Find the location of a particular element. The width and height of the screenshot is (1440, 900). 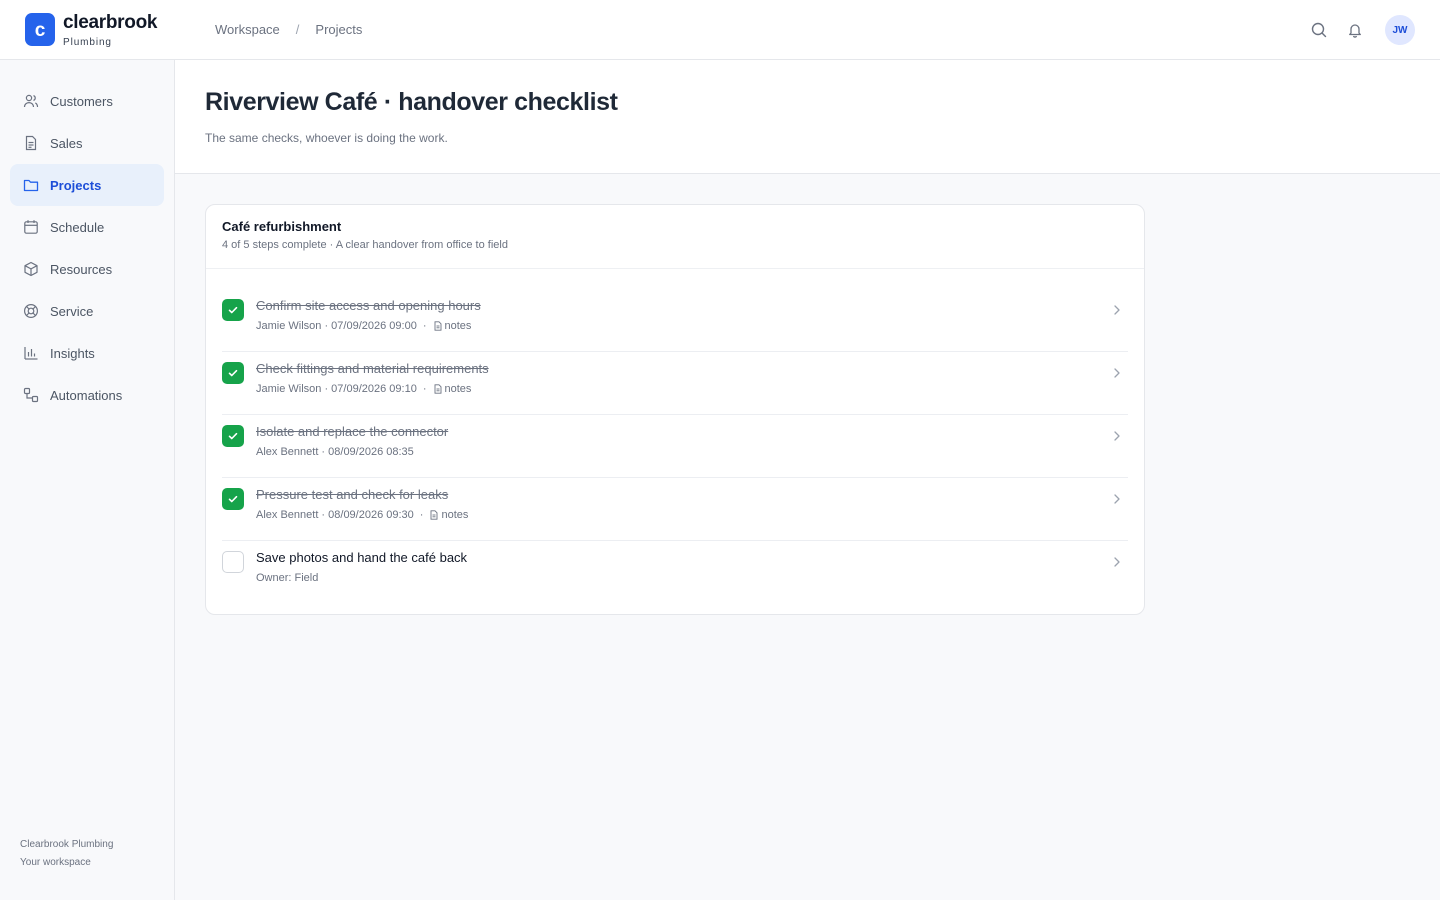

page-title: Riverview Café · handover checklist is located at coordinates (411, 102).